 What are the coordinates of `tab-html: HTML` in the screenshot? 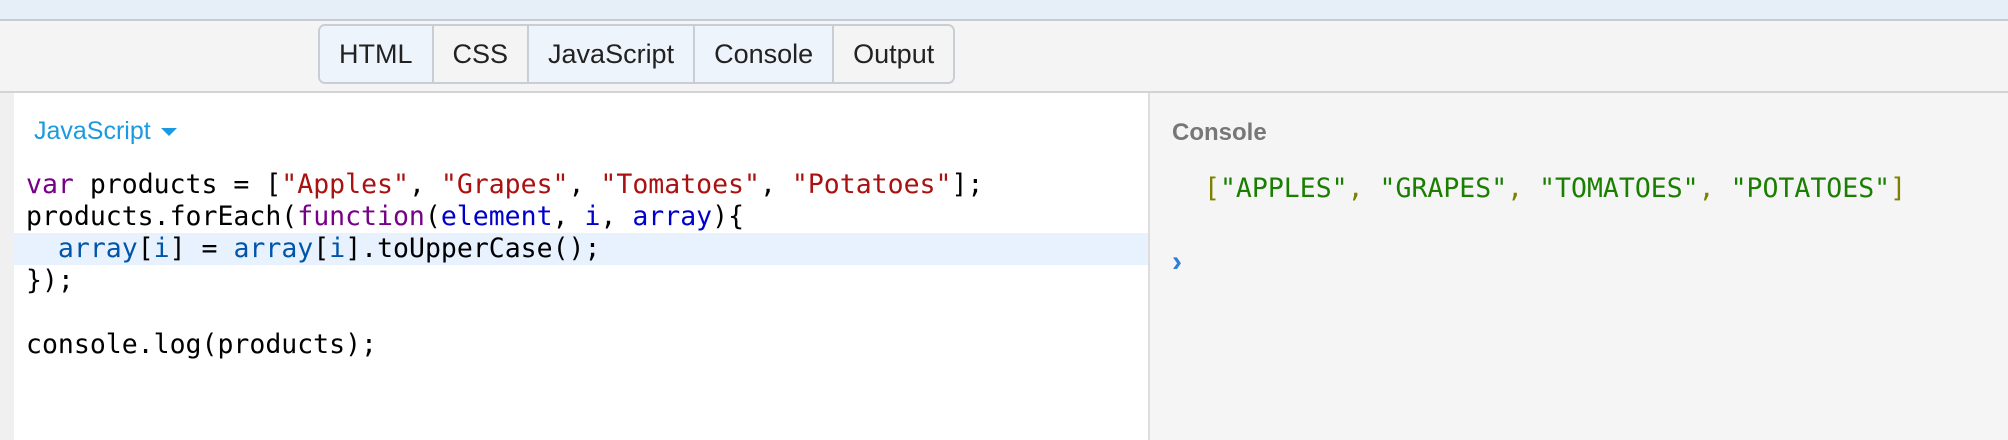 It's located at (377, 54).